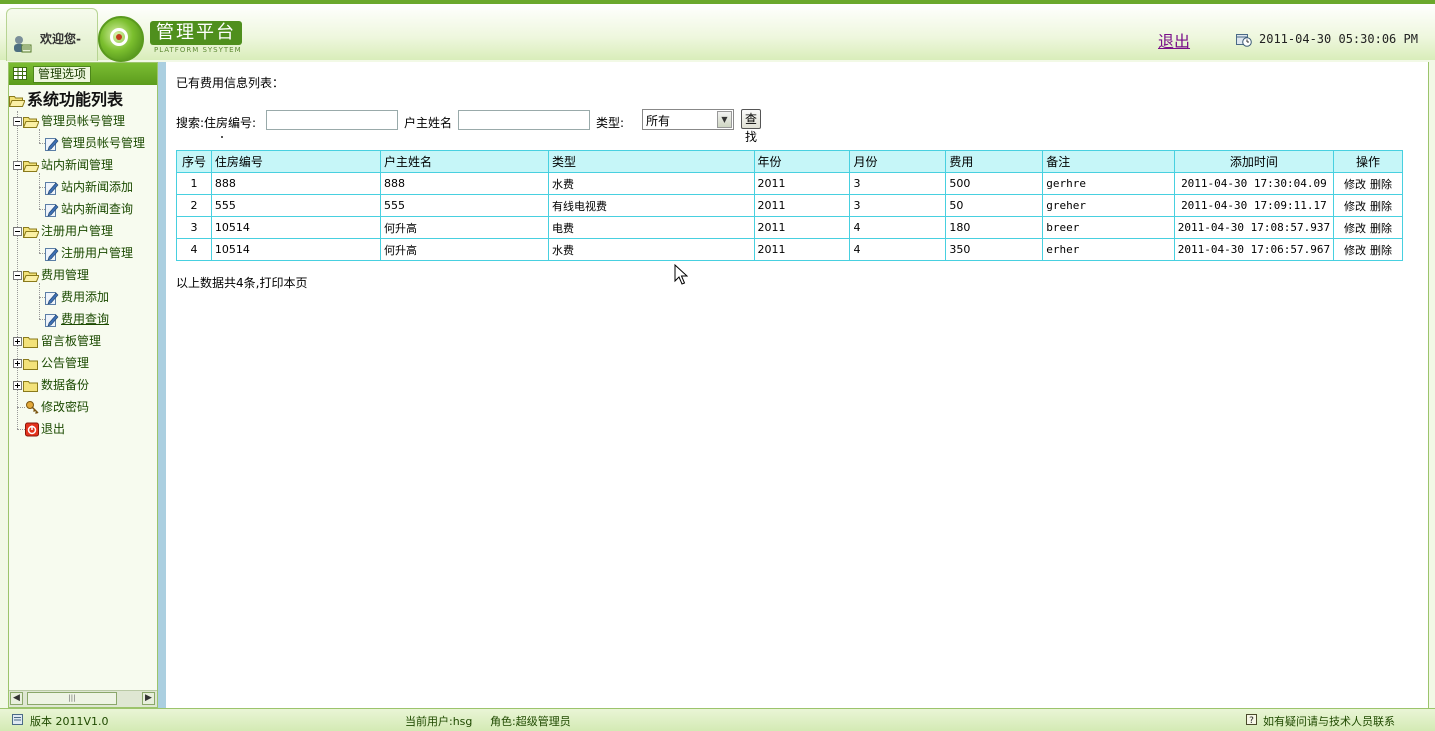 This screenshot has height=731, width=1435. What do you see at coordinates (75, 99) in the screenshot?
I see `tree-root-label: 系统功能列表` at bounding box center [75, 99].